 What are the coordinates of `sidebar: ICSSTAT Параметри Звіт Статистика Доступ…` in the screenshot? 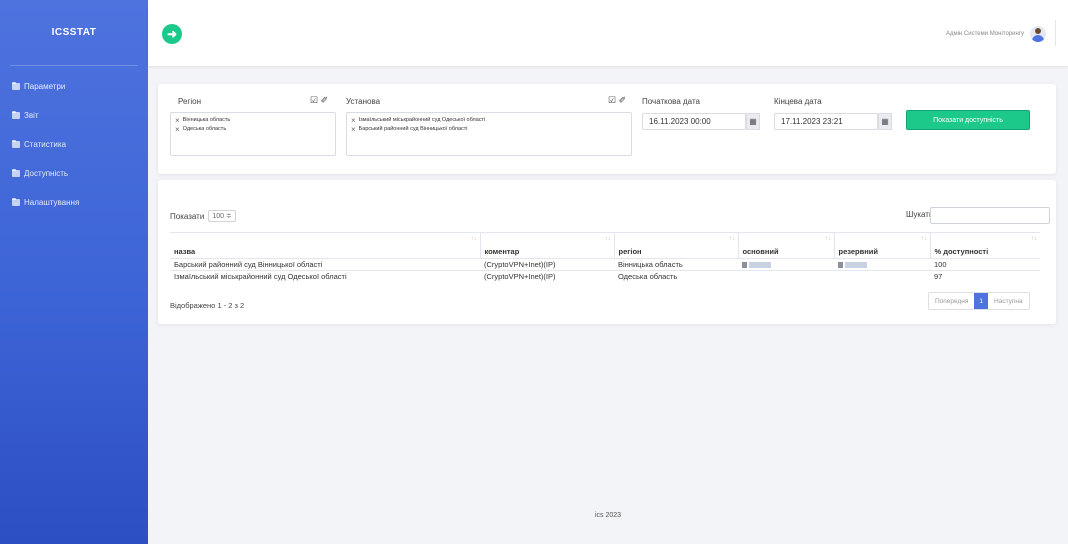 It's located at (74, 272).